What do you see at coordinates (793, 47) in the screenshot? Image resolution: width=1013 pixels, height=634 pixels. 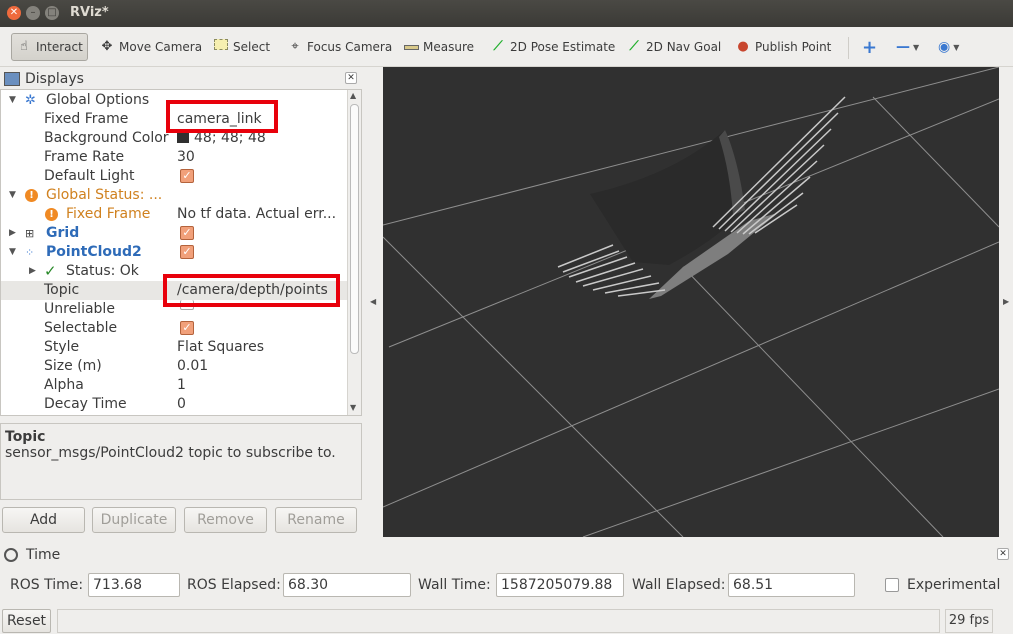 I see `publish-point-label: Publish Point` at bounding box center [793, 47].